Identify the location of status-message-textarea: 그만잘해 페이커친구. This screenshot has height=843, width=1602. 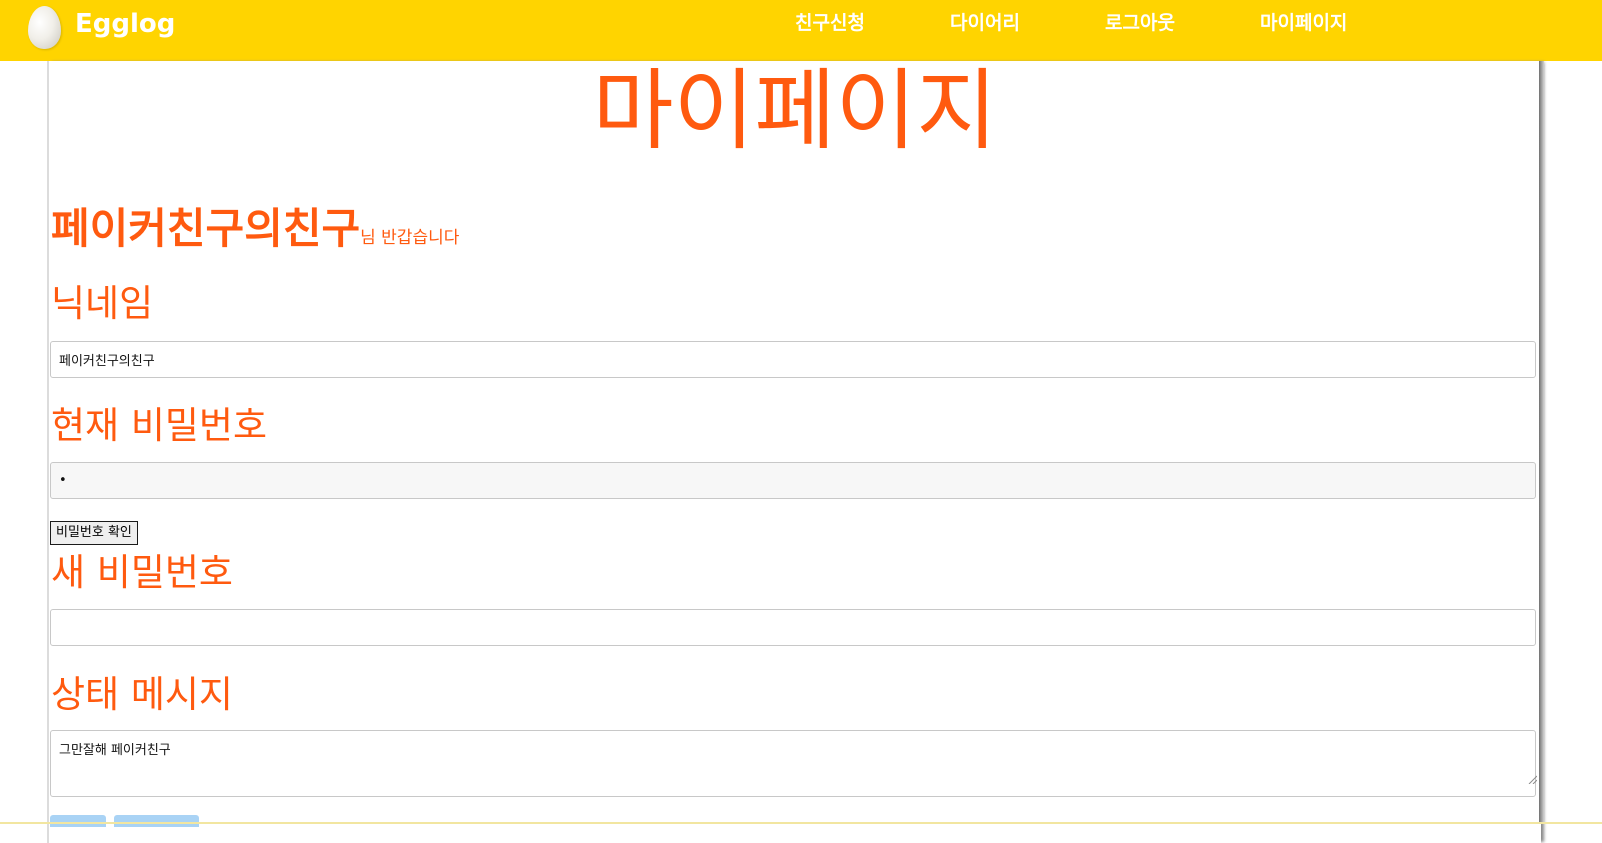
(793, 763).